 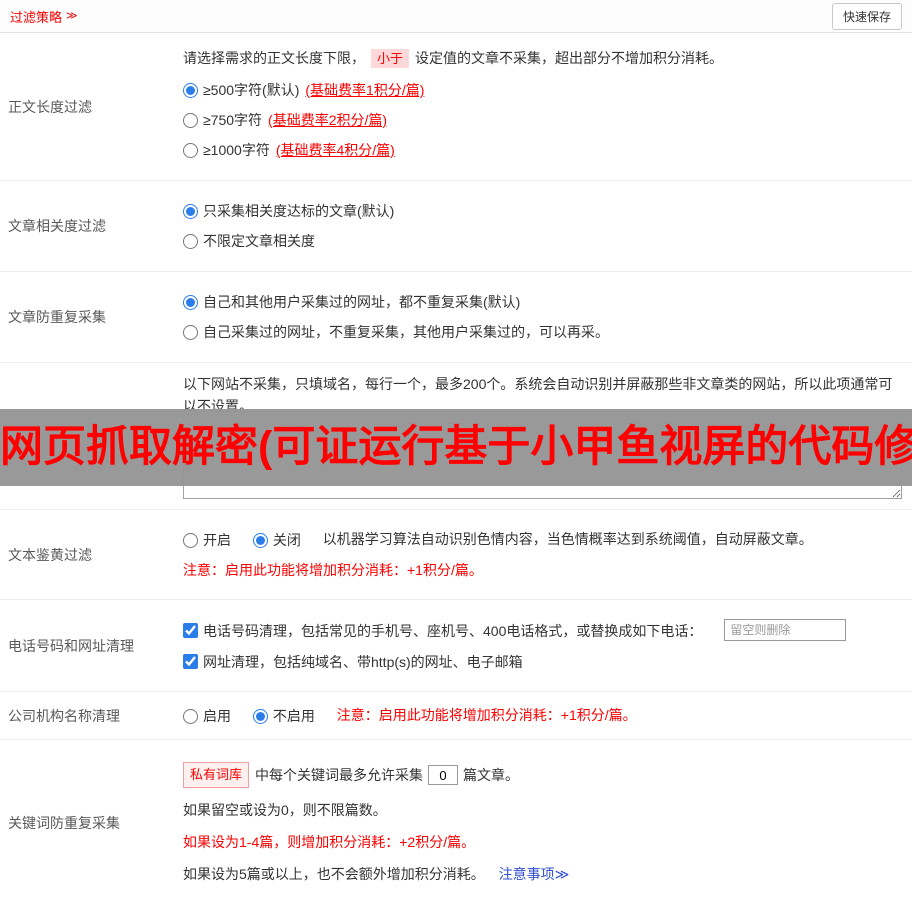 I want to click on keyword-rule-5plus: 如果设为5篇或以上，也不会额外增加积分消耗。 注意事项≫, so click(x=542, y=874).